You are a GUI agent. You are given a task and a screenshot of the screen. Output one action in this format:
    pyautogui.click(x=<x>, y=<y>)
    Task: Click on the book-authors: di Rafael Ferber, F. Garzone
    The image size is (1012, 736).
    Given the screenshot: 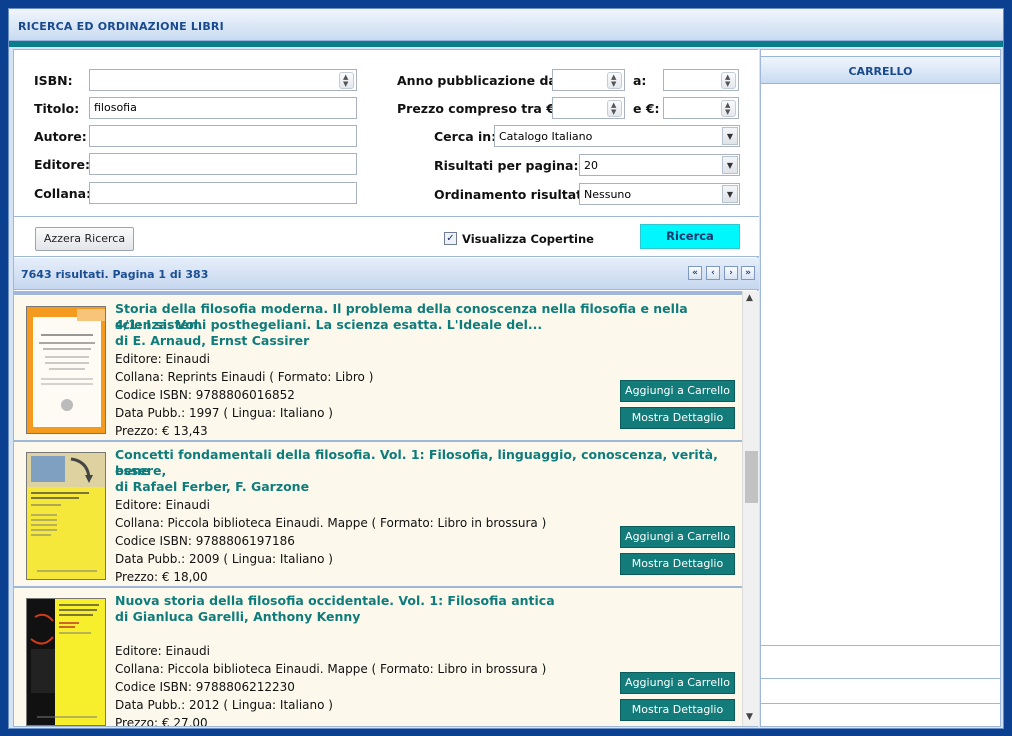 What is the action you would take?
    pyautogui.click(x=212, y=486)
    